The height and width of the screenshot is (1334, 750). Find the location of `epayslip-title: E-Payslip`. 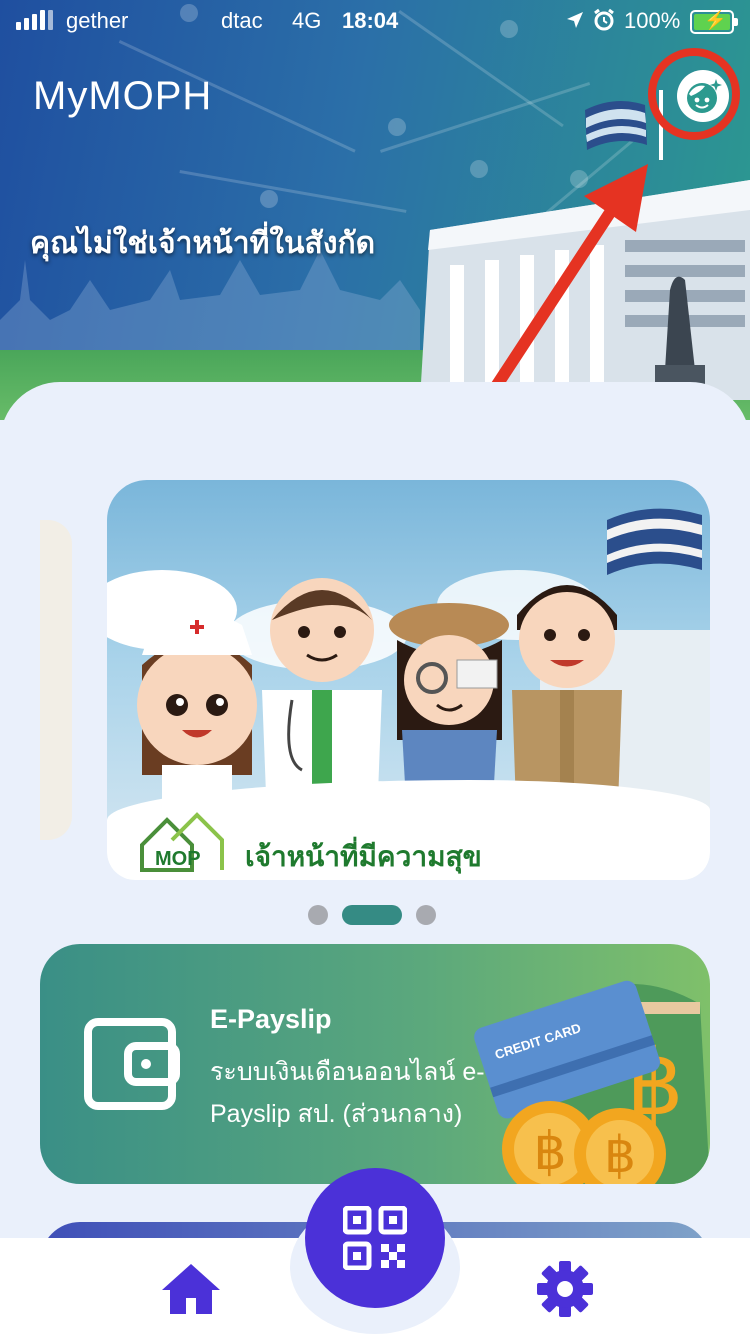

epayslip-title: E-Payslip is located at coordinates (271, 1019).